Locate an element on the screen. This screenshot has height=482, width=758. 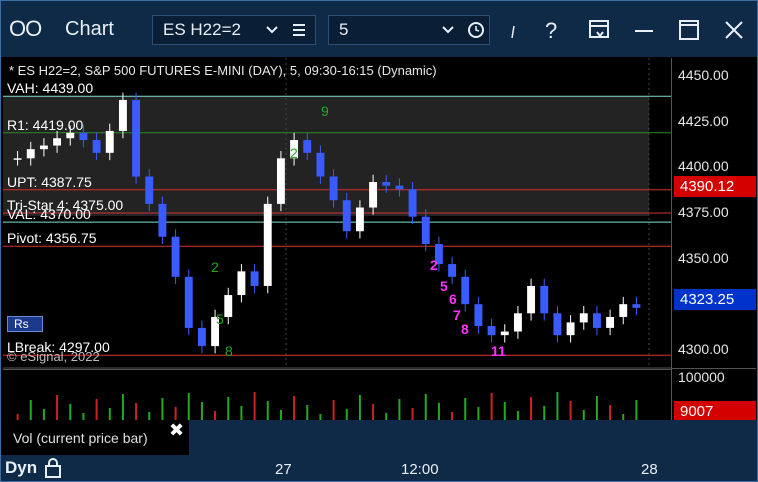
volume-tick: 100000 is located at coordinates (701, 377).